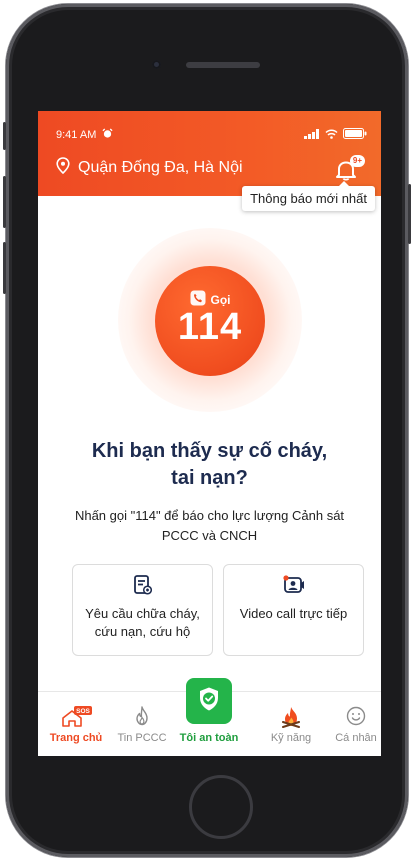 This screenshot has width=414, height=861. I want to click on nav-item-home: SOS Trang chủ, so click(76, 724).